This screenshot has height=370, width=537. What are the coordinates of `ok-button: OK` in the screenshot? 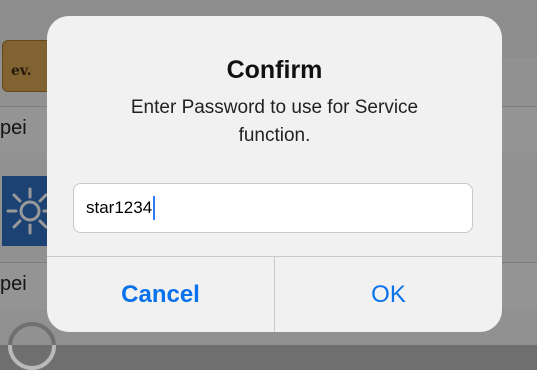 It's located at (388, 294).